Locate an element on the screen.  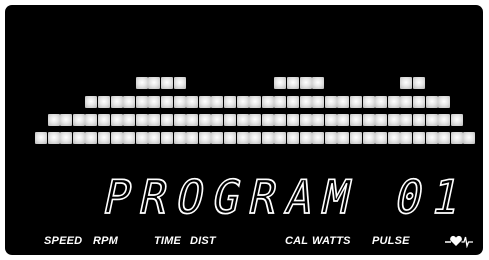
pulse-indicator: PULSE is located at coordinates (391, 241).